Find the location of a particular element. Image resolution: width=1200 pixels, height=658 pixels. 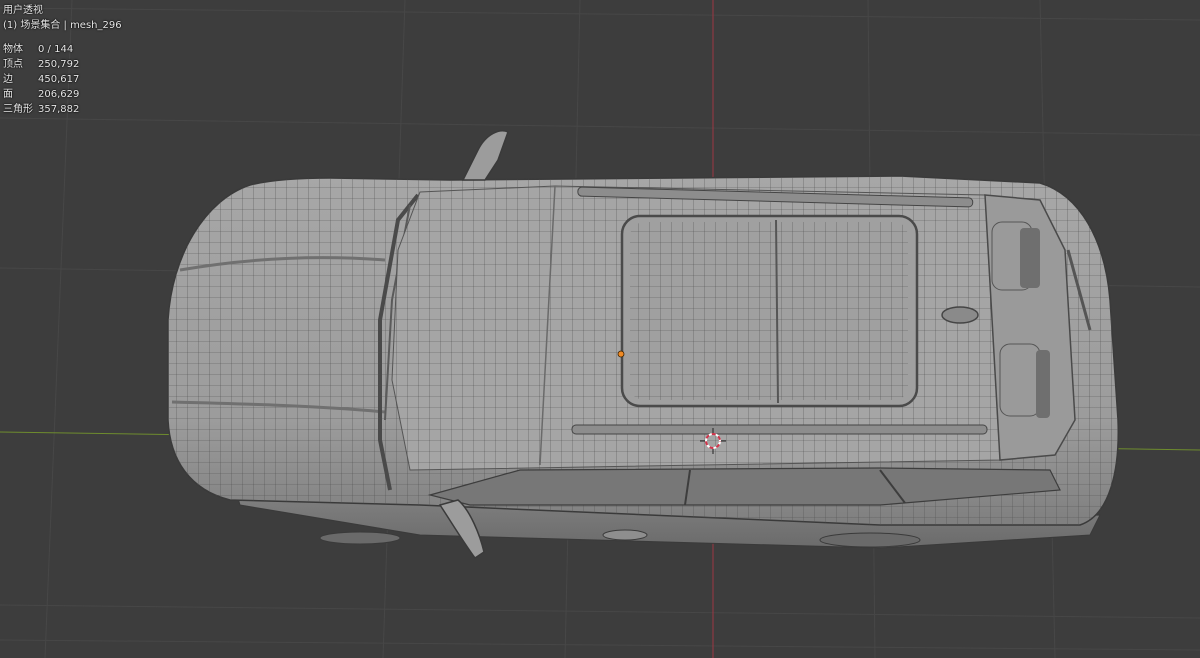

stat-faces: 面 206,629 is located at coordinates (62, 94).